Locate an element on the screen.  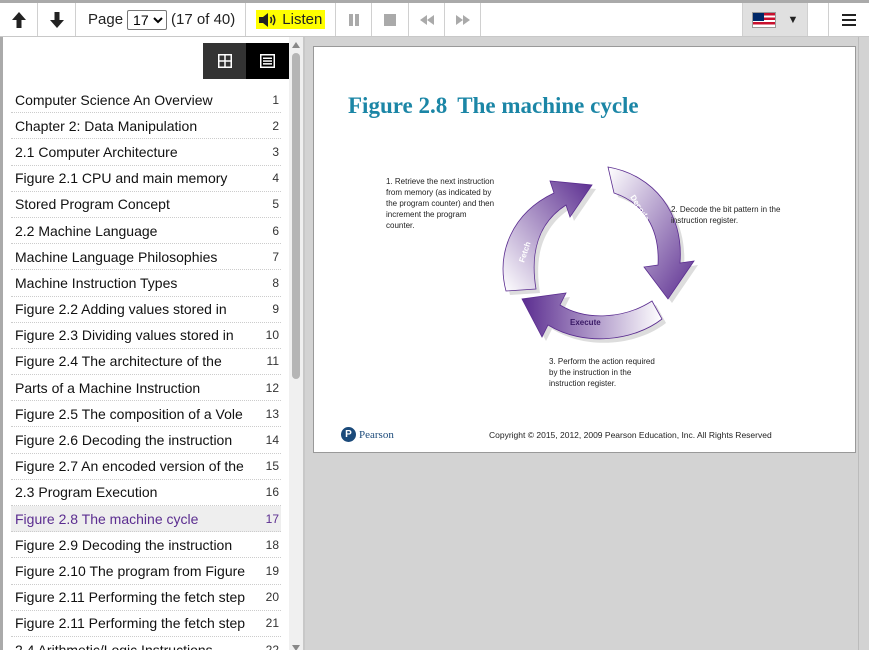
toc-item-title: Figure 2.11 Performing the fetch step is located at coordinates (130, 597).